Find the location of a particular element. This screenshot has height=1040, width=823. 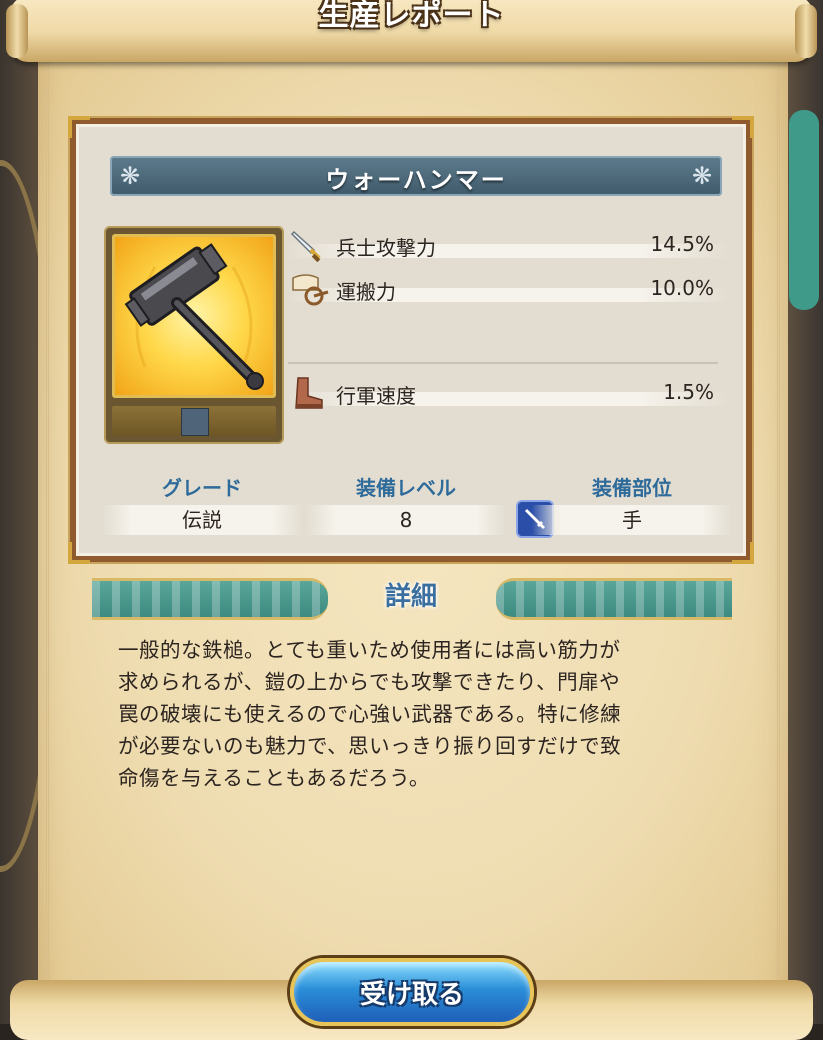

stat-label: 兵士攻撃力 is located at coordinates (386, 248).